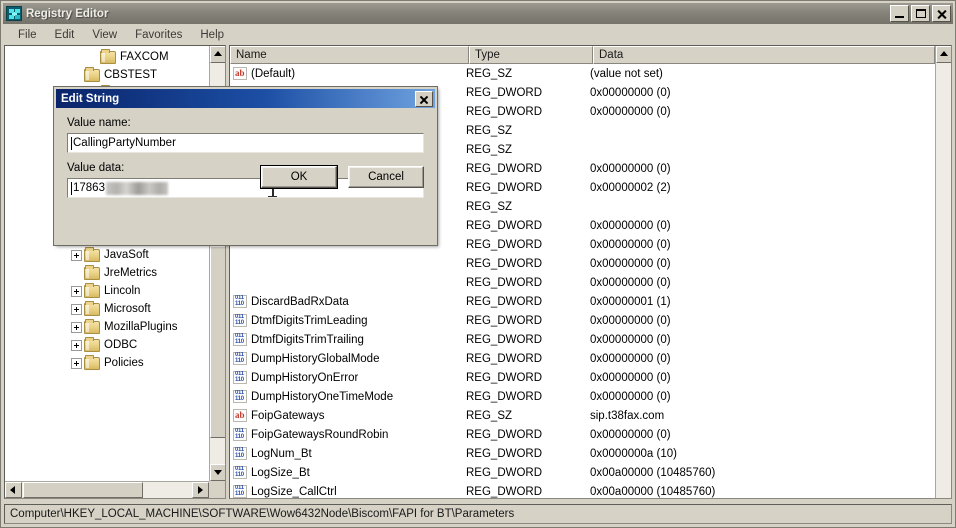 The height and width of the screenshot is (528, 956). Describe the element at coordinates (582, 73) in the screenshot. I see `table-row: (Default) REG_SZ (value not set)` at that location.